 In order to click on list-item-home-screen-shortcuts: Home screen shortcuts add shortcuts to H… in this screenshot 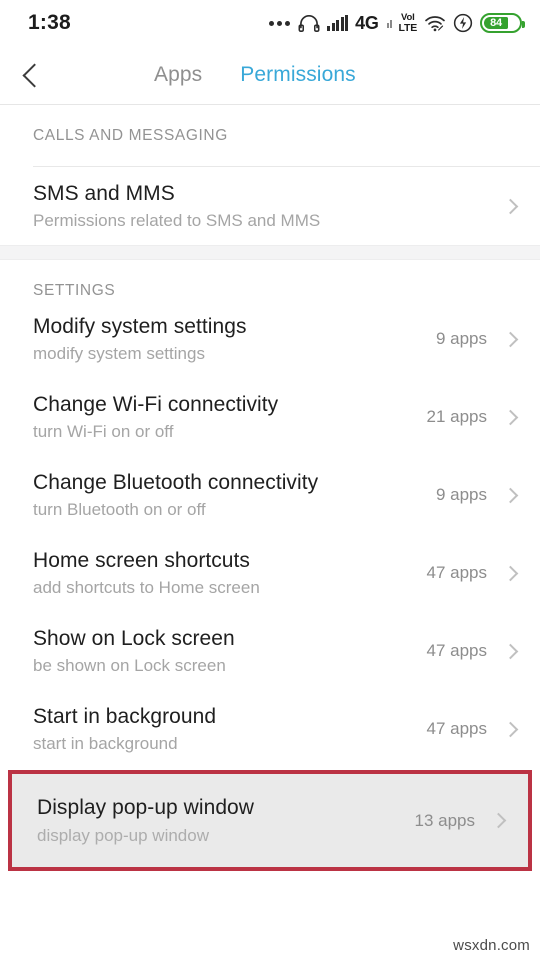, I will do `click(270, 573)`.